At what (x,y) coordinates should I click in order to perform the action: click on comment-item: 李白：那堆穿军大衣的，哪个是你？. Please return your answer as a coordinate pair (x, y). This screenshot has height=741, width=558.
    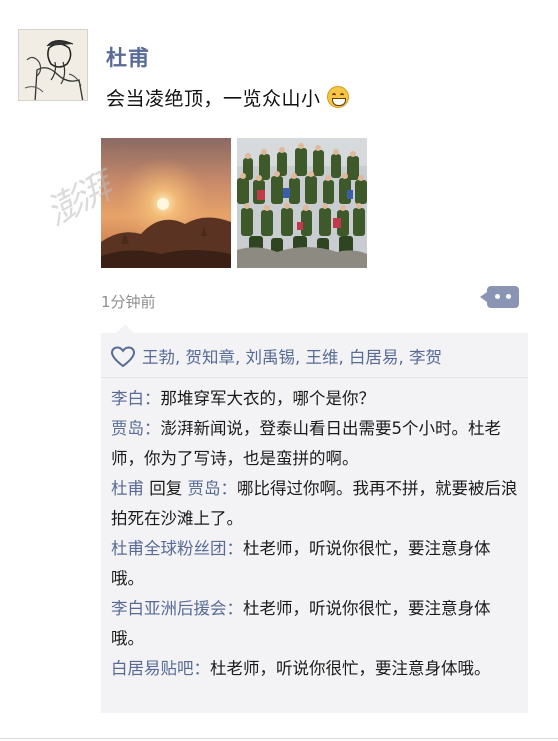
    Looking at the image, I should click on (317, 399).